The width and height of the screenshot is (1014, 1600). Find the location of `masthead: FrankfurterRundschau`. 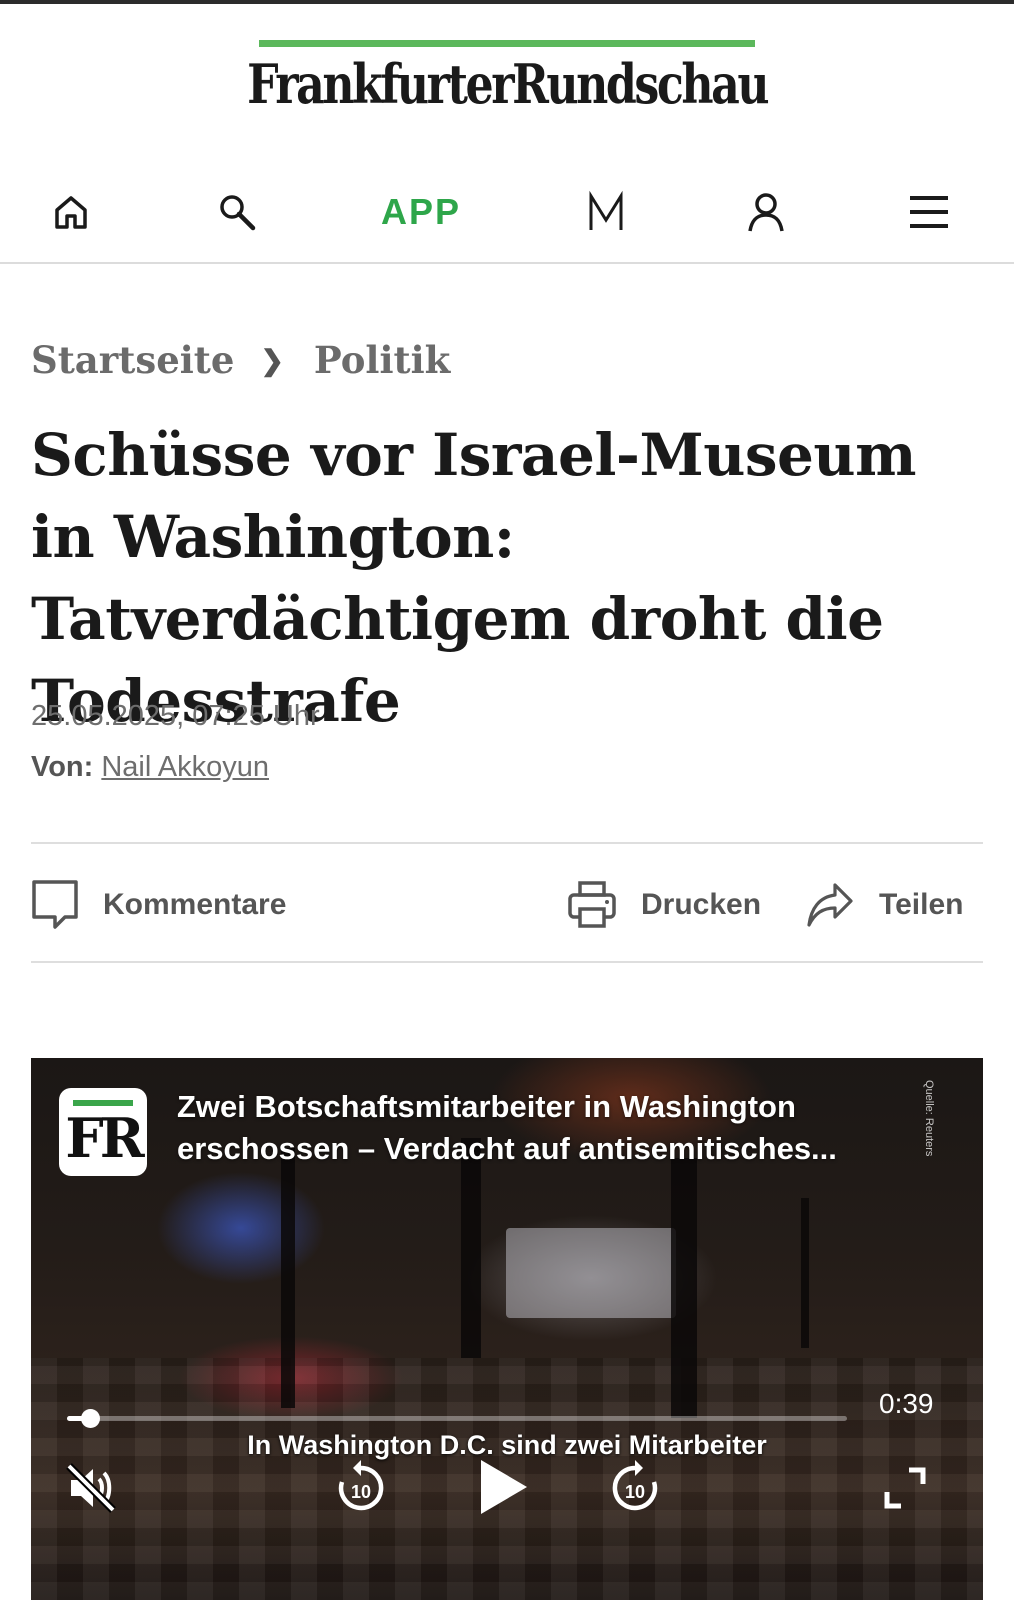

masthead: FrankfurterRundschau is located at coordinates (507, 75).